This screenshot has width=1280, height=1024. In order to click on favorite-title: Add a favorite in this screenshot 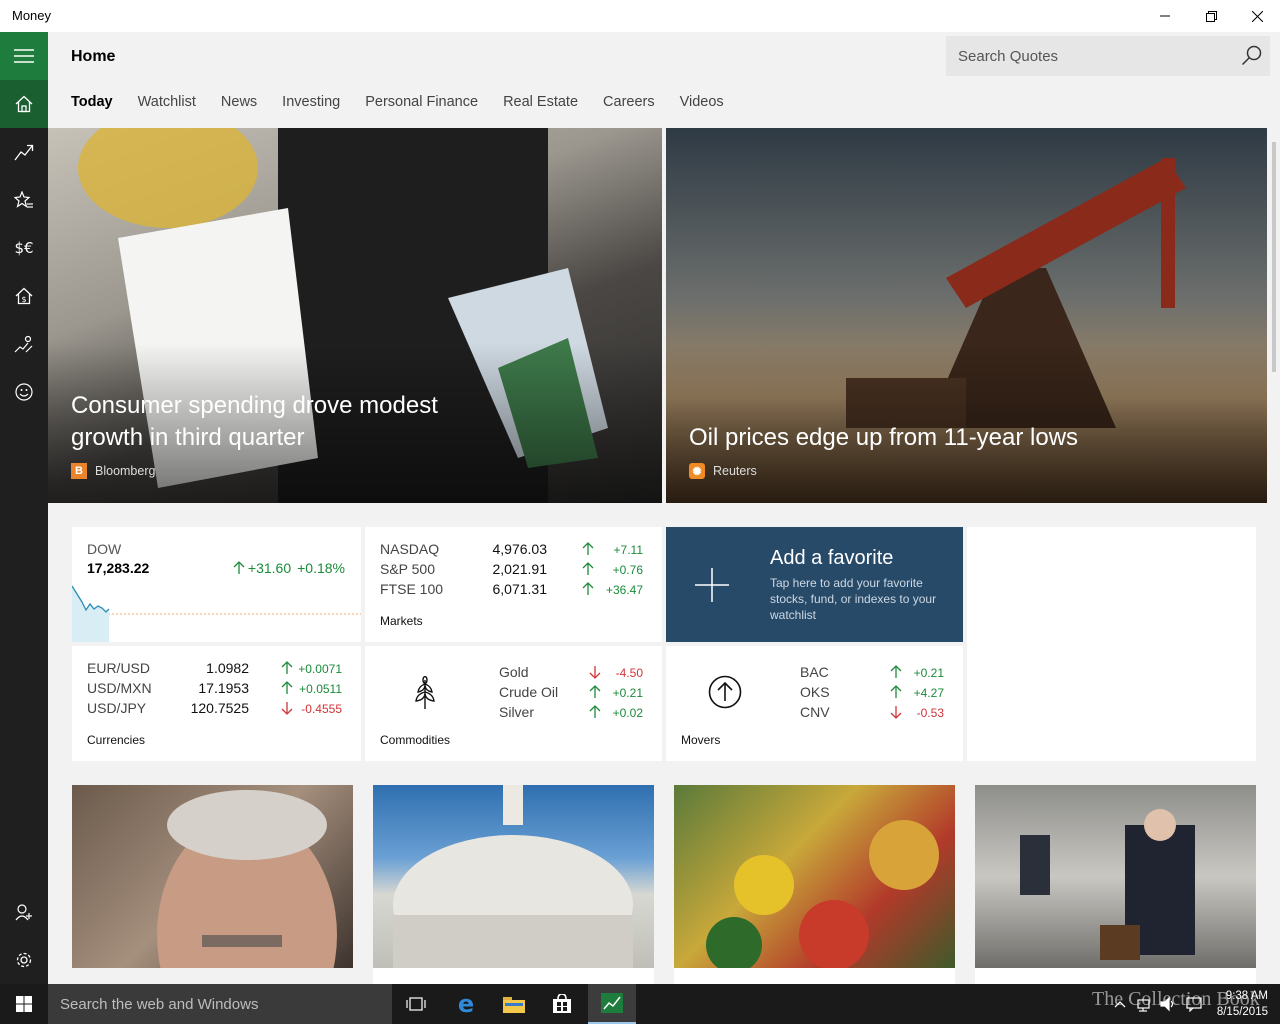, I will do `click(832, 558)`.